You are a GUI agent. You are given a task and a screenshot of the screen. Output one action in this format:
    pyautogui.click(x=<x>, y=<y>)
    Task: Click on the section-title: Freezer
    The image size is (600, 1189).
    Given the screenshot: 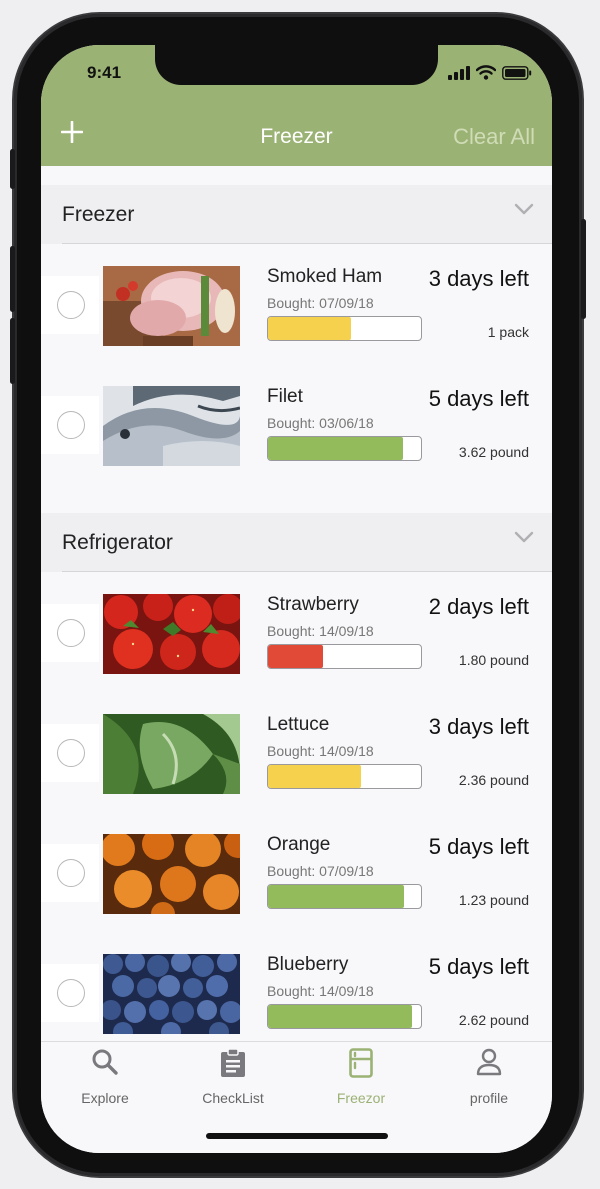 What is the action you would take?
    pyautogui.click(x=98, y=214)
    